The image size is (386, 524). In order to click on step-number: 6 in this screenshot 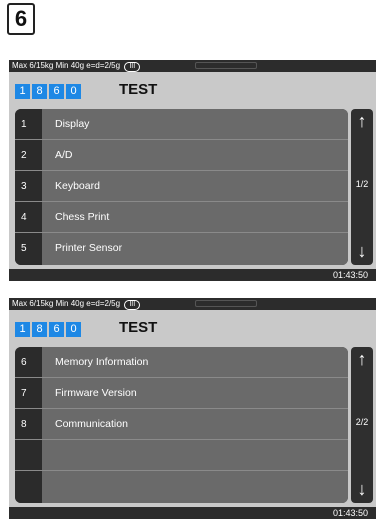, I will do `click(21, 19)`.